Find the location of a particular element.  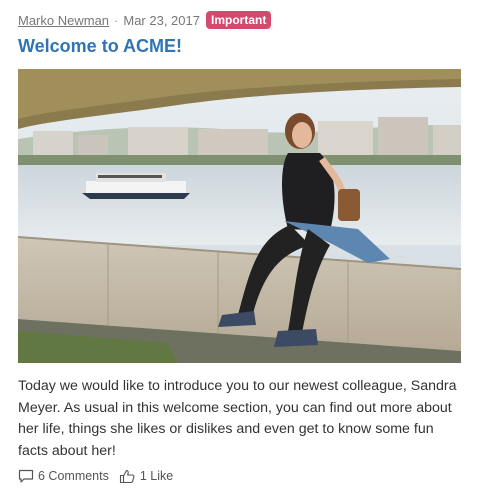

post-date: Mar 23, 2017 is located at coordinates (161, 20).